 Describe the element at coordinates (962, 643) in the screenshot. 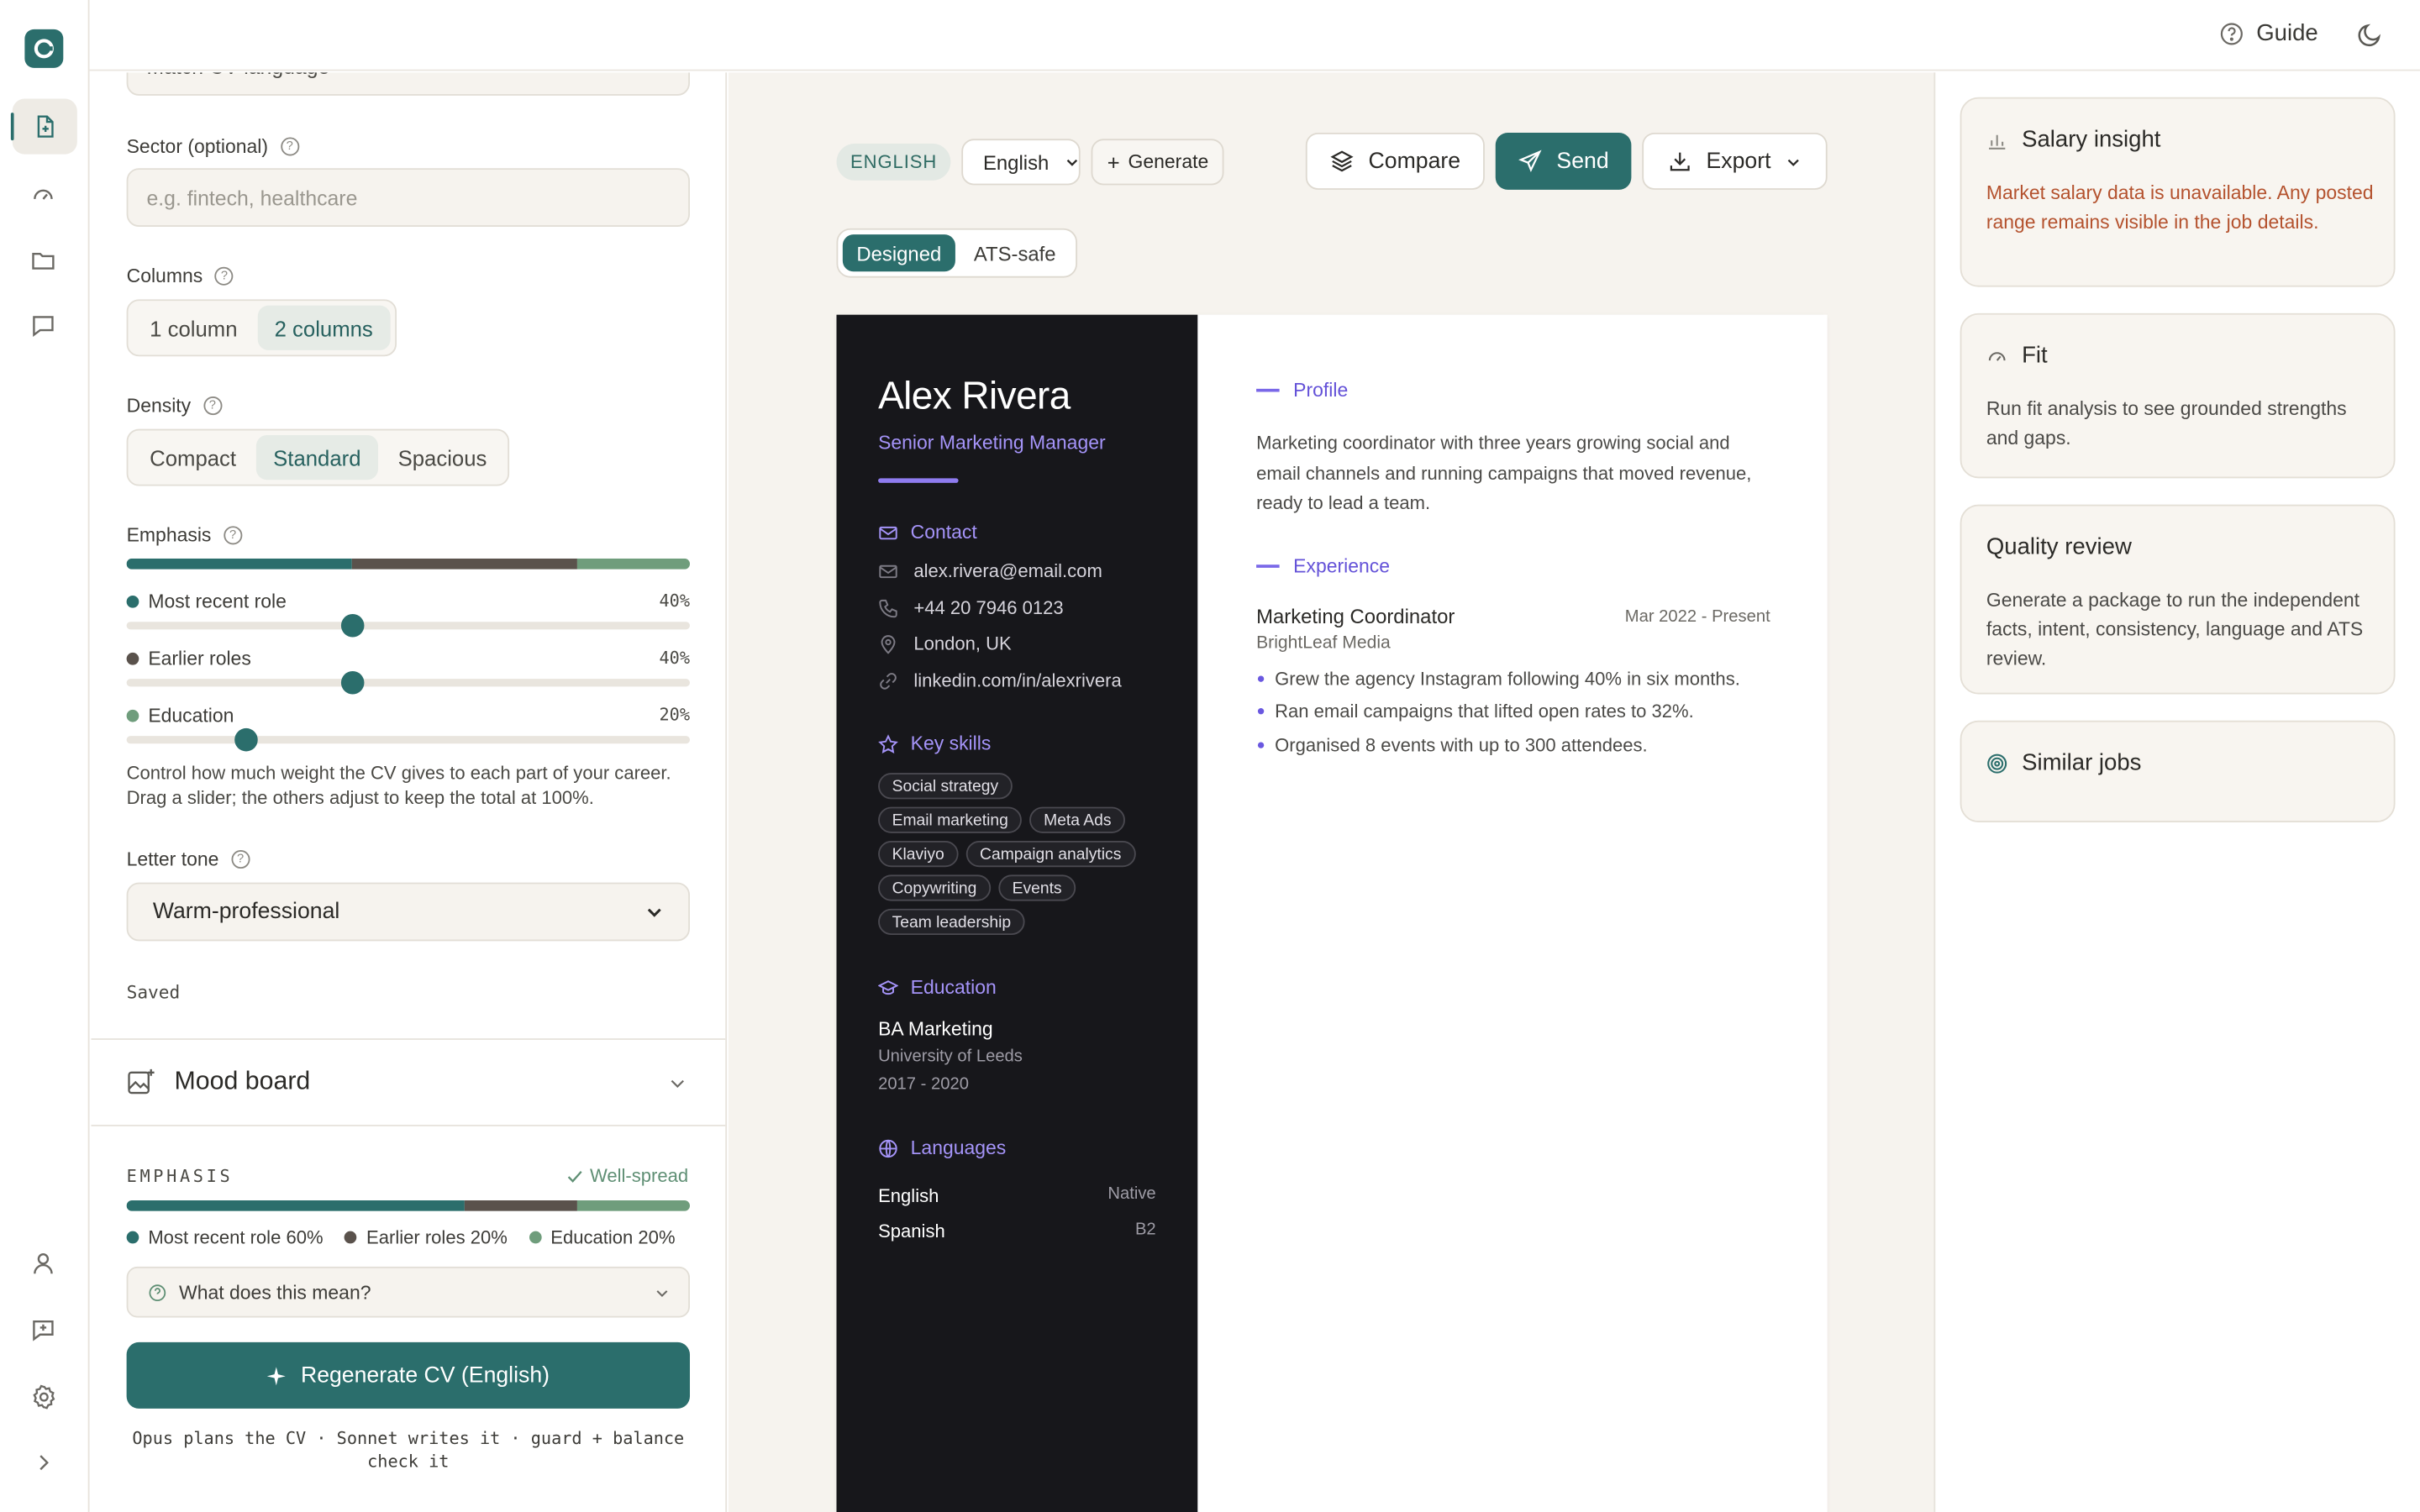

I see `cv-location-text: London, UK` at that location.